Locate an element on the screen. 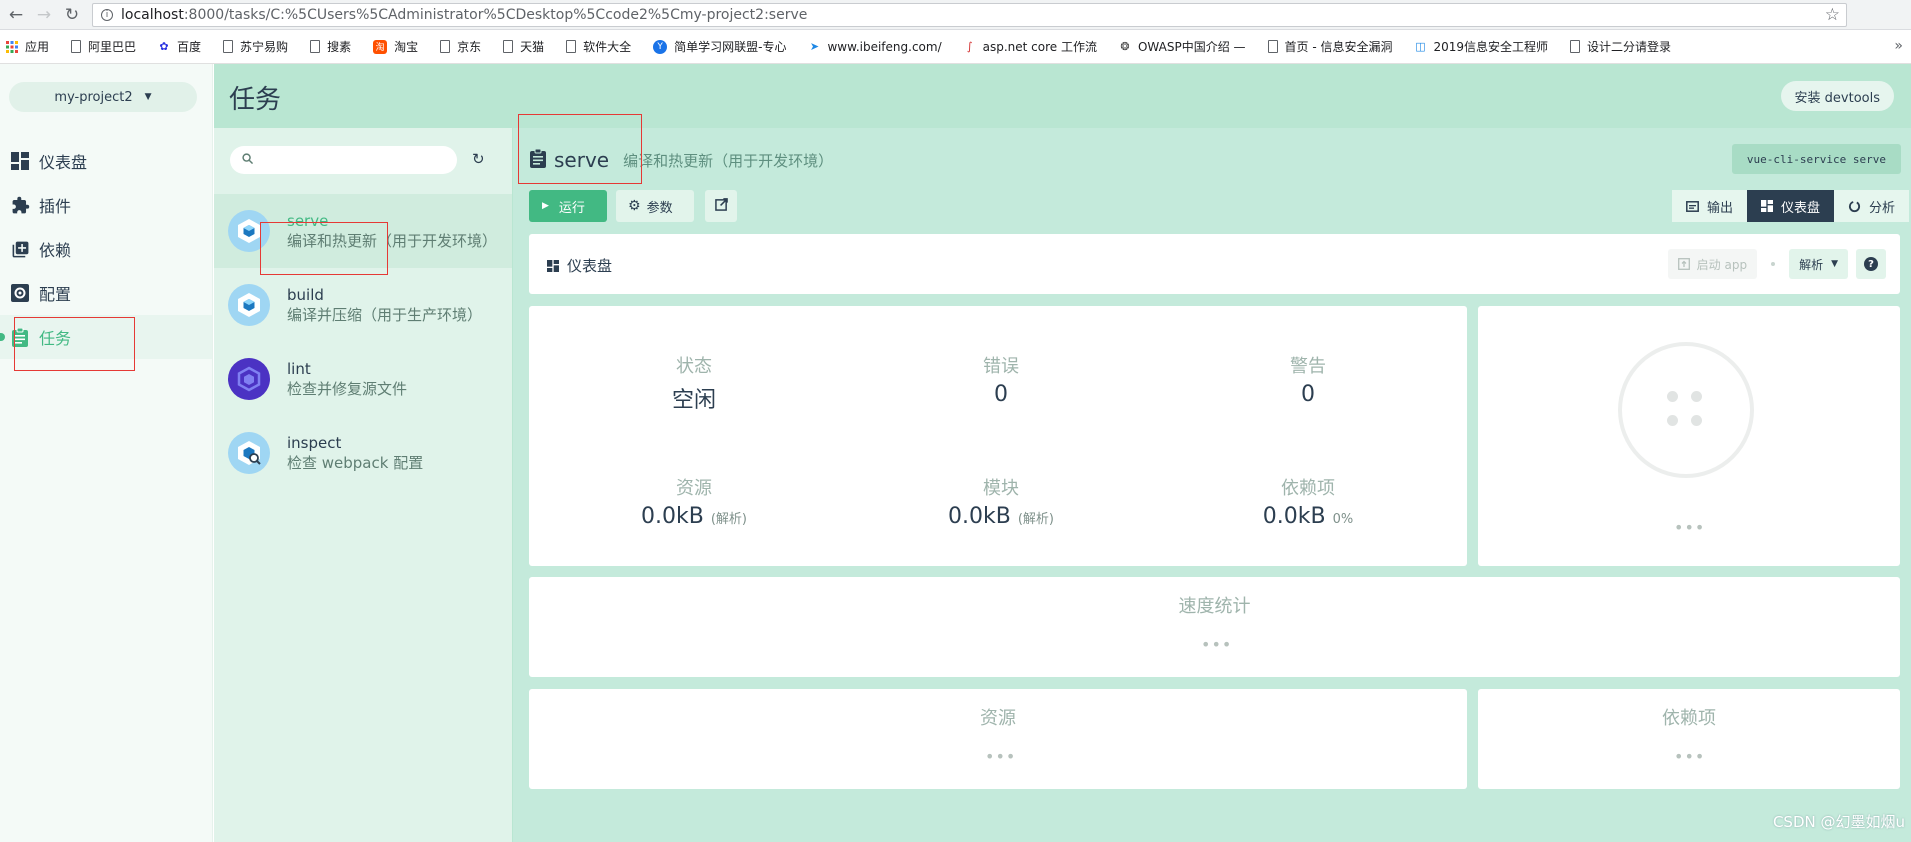  sidebar-item-dependencies: 依赖 is located at coordinates (106, 249).